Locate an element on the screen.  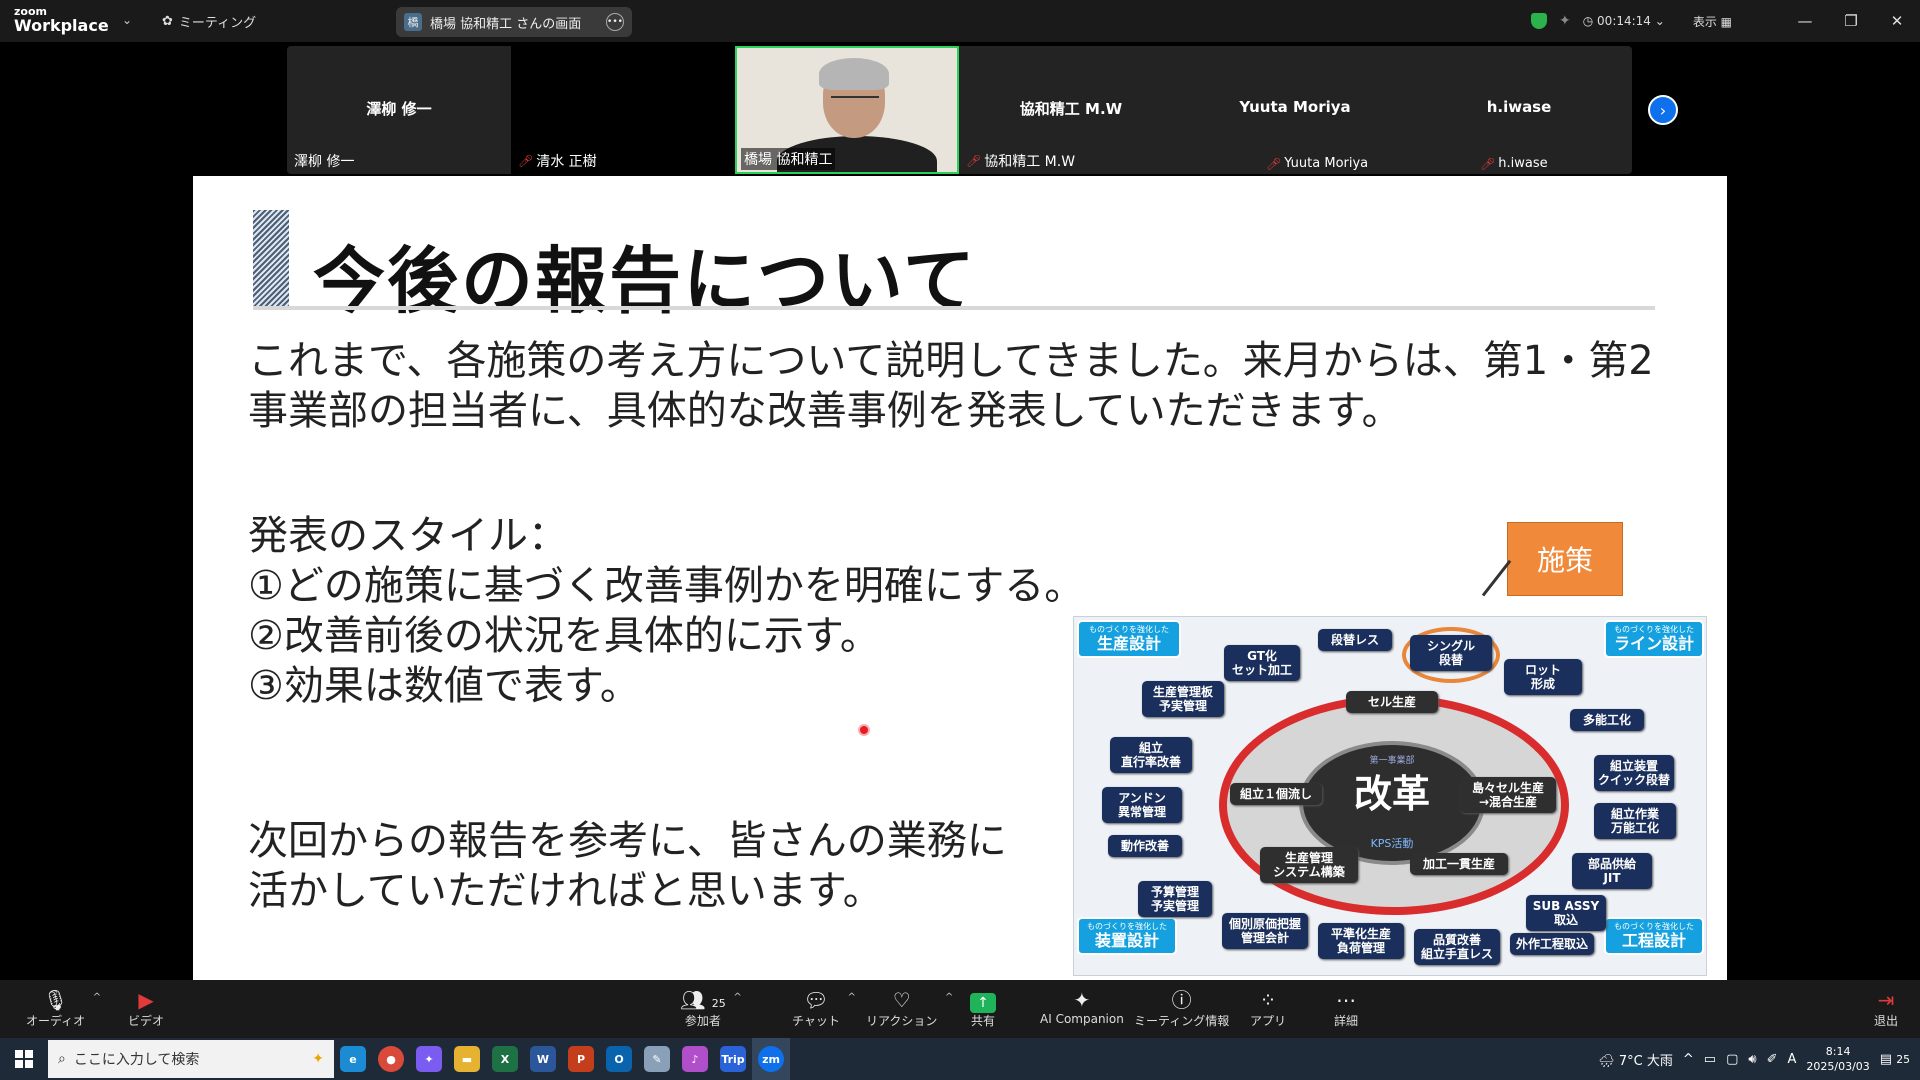
clock-date: 2025/03/03 is located at coordinates (1838, 1066).